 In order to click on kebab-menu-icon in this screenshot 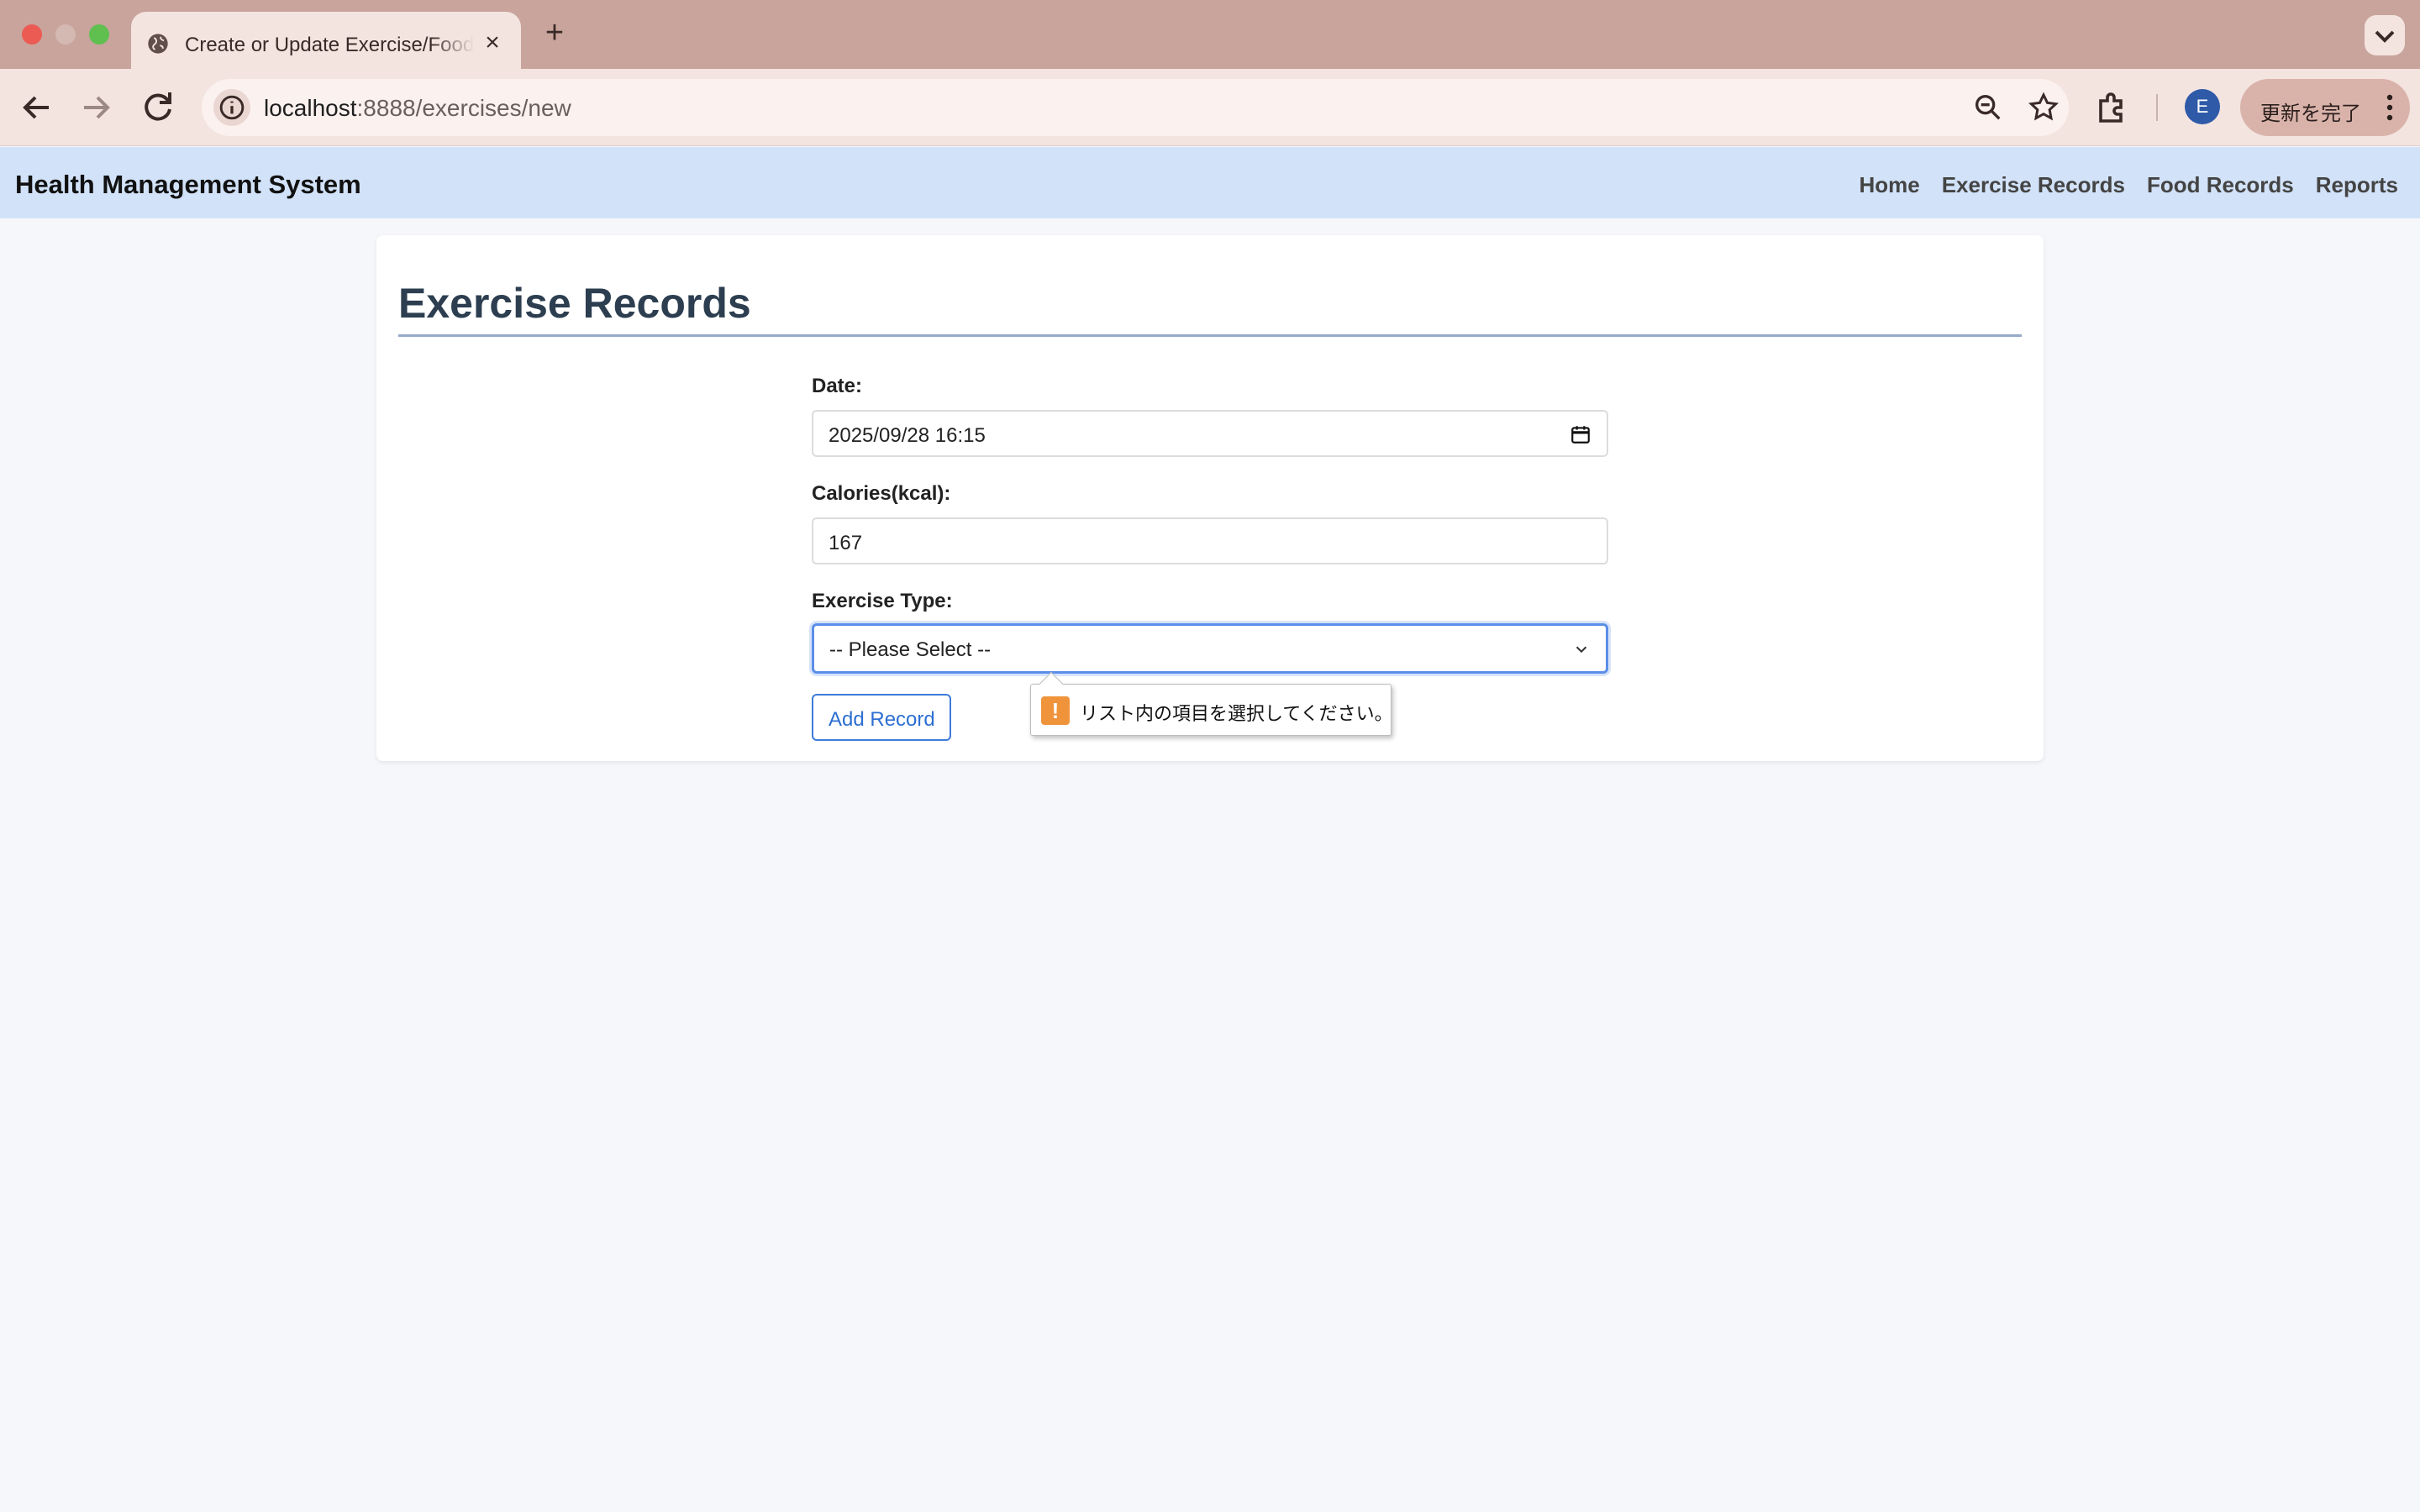, I will do `click(2390, 107)`.